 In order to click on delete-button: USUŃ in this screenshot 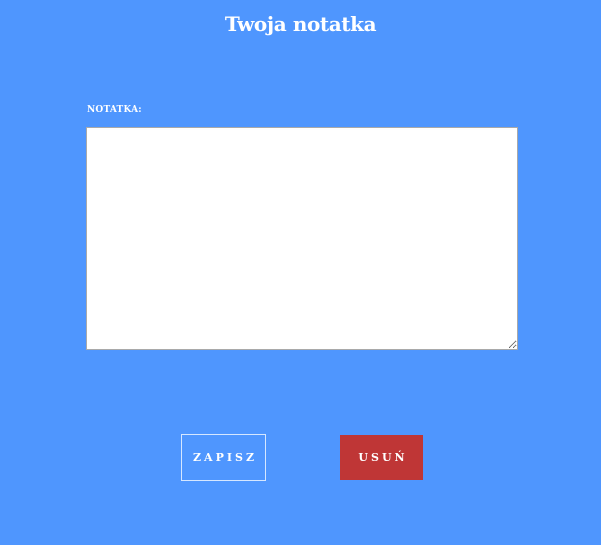, I will do `click(381, 457)`.